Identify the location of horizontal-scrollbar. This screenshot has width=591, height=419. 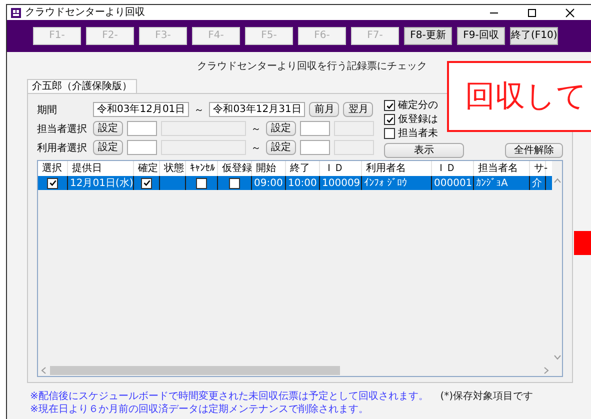
(295, 370).